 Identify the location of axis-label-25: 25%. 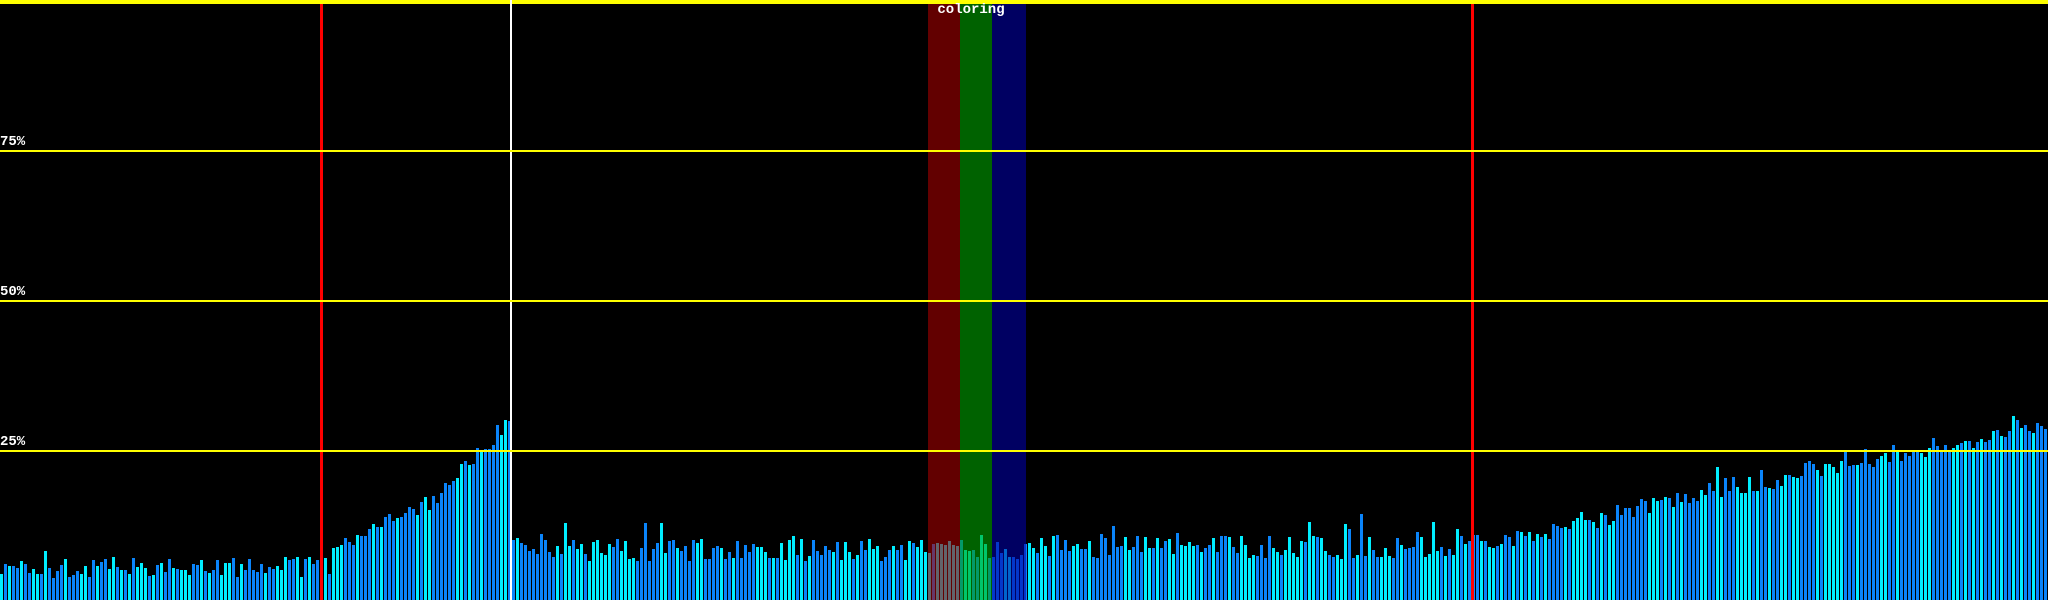
(13, 442).